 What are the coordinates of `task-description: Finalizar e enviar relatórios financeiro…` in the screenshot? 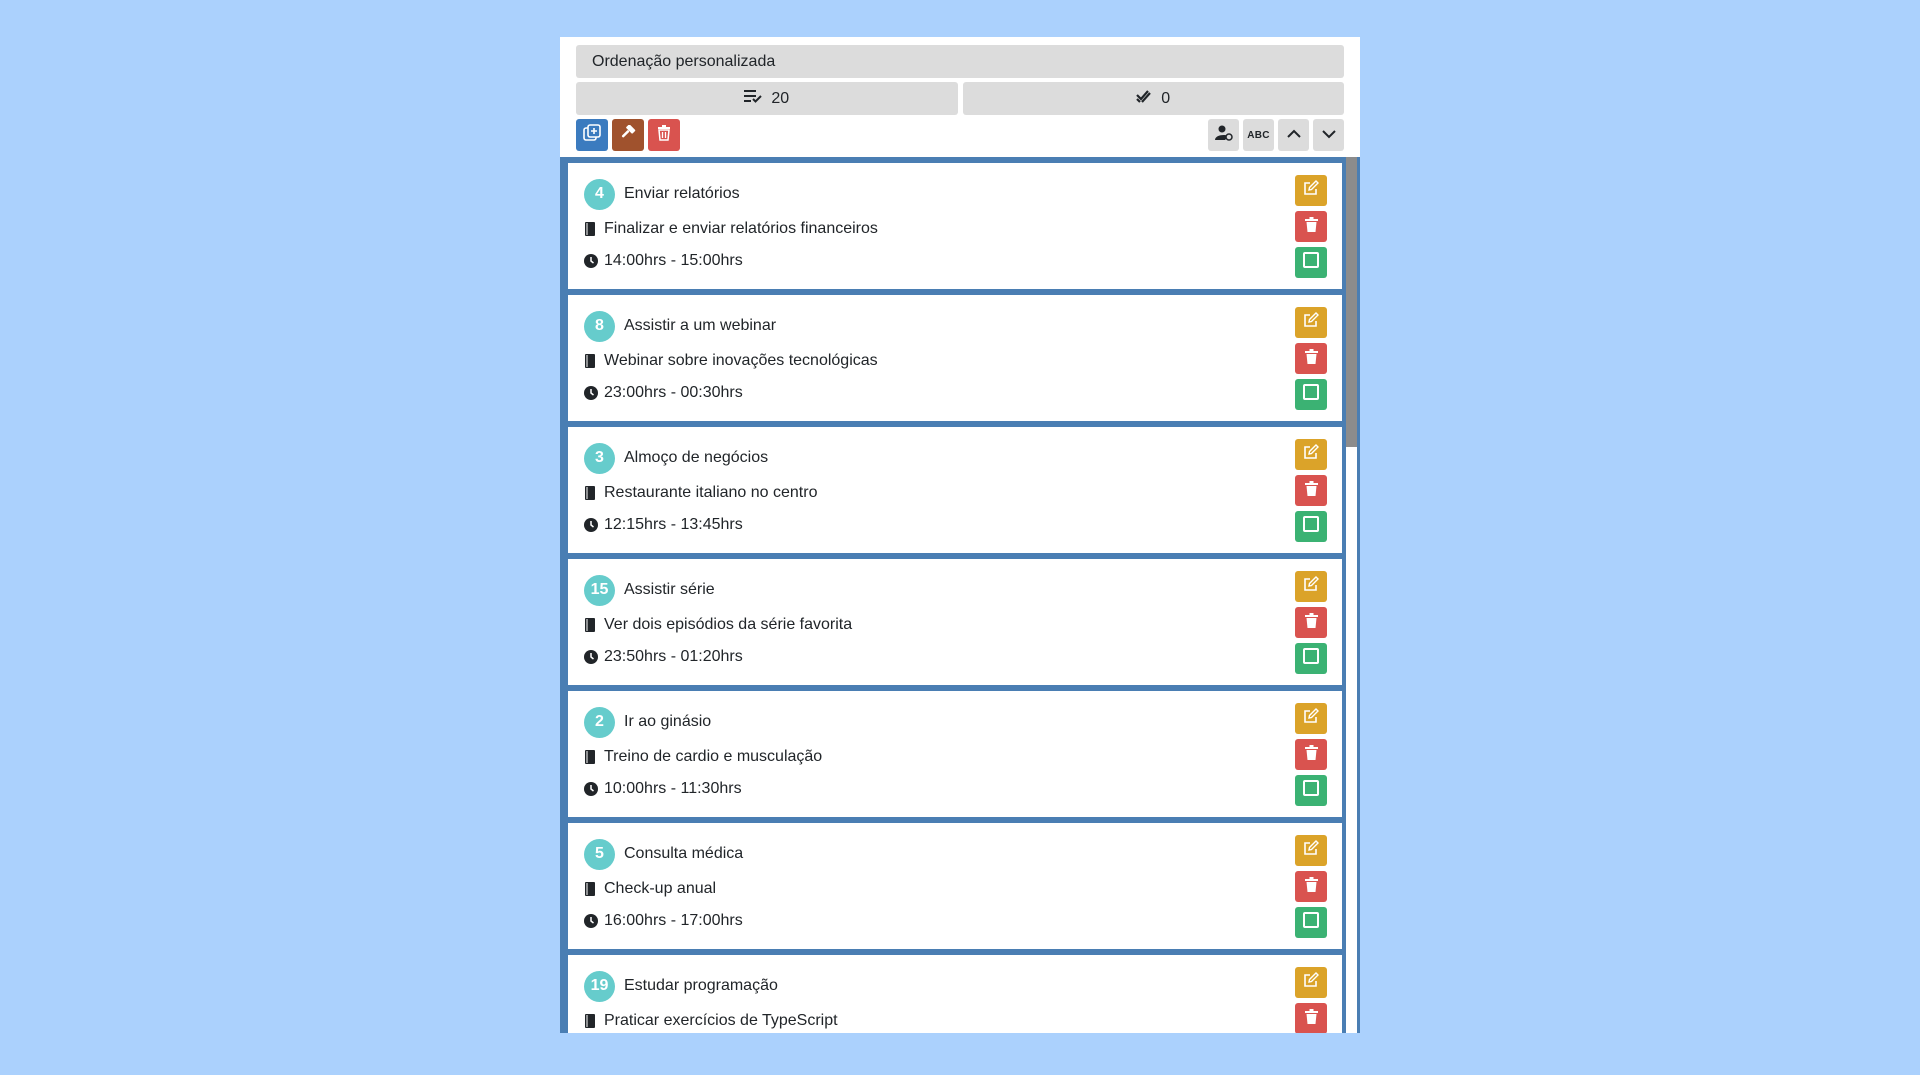 It's located at (741, 228).